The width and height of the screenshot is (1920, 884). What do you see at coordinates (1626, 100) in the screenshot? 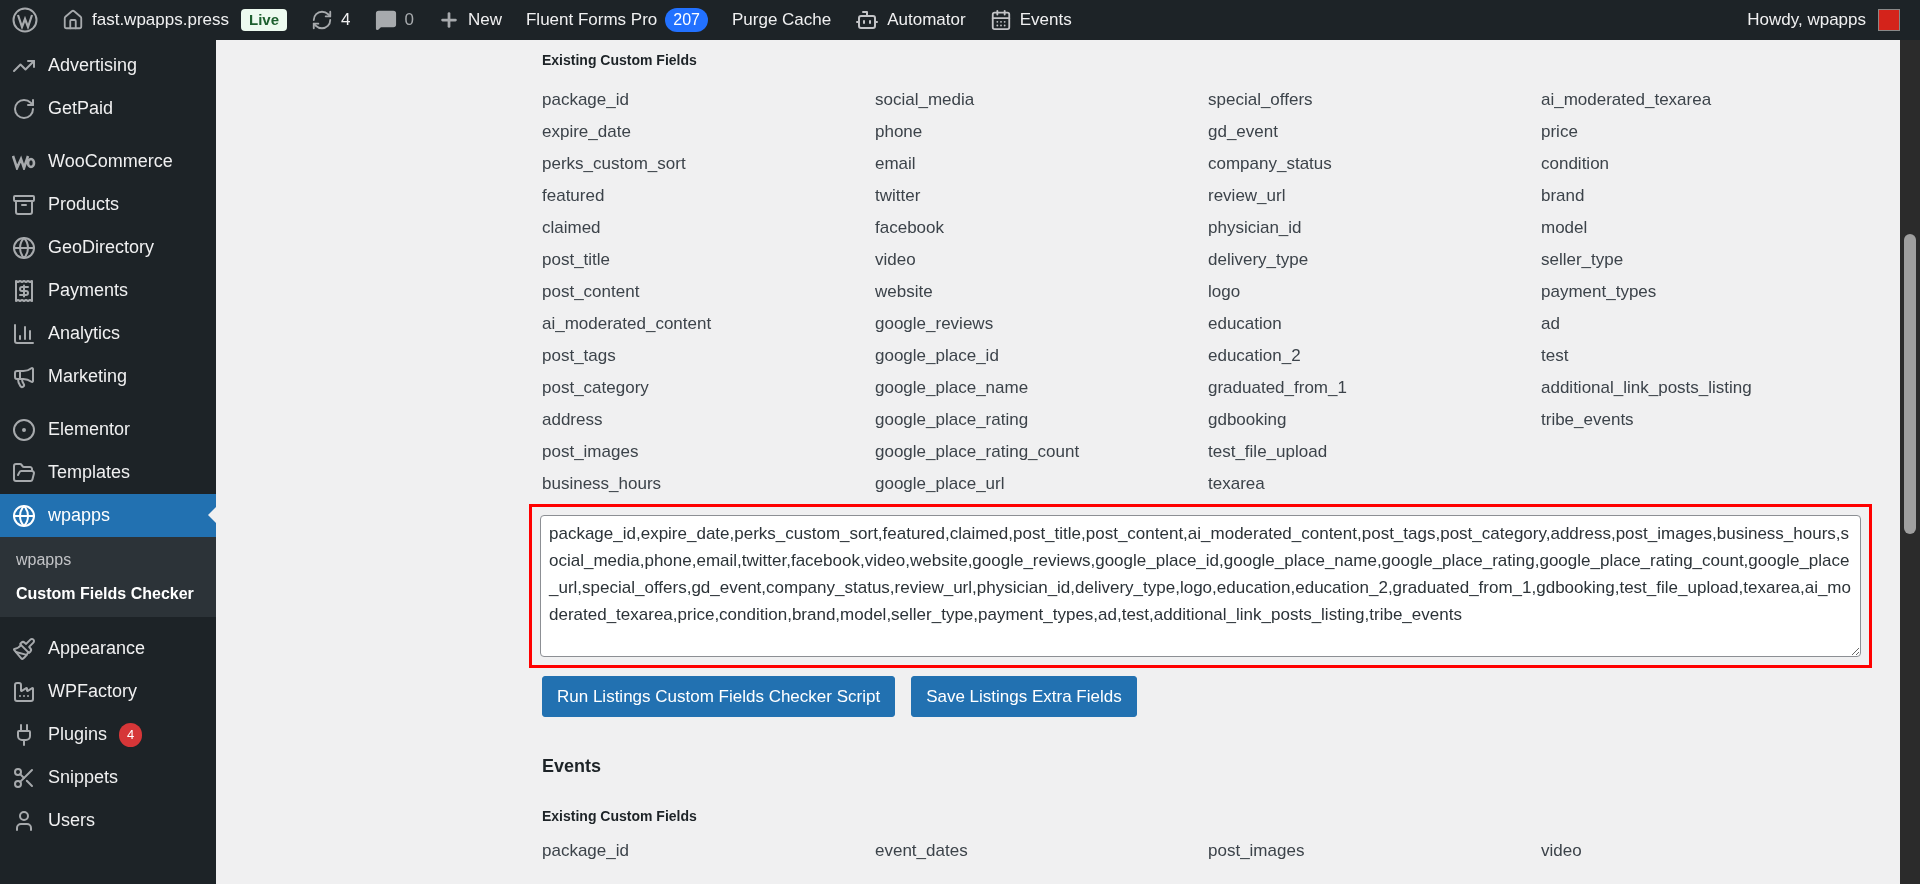
I see `field-name: ai_moderated_texarea` at bounding box center [1626, 100].